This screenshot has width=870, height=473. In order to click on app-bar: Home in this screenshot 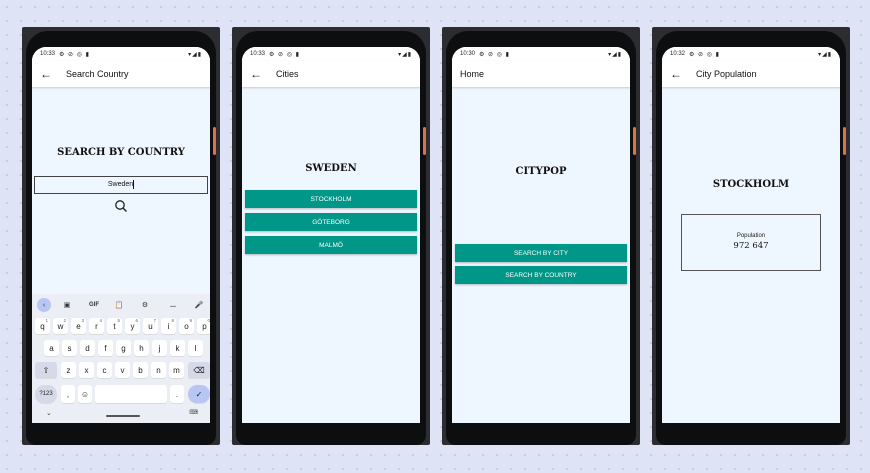, I will do `click(541, 74)`.